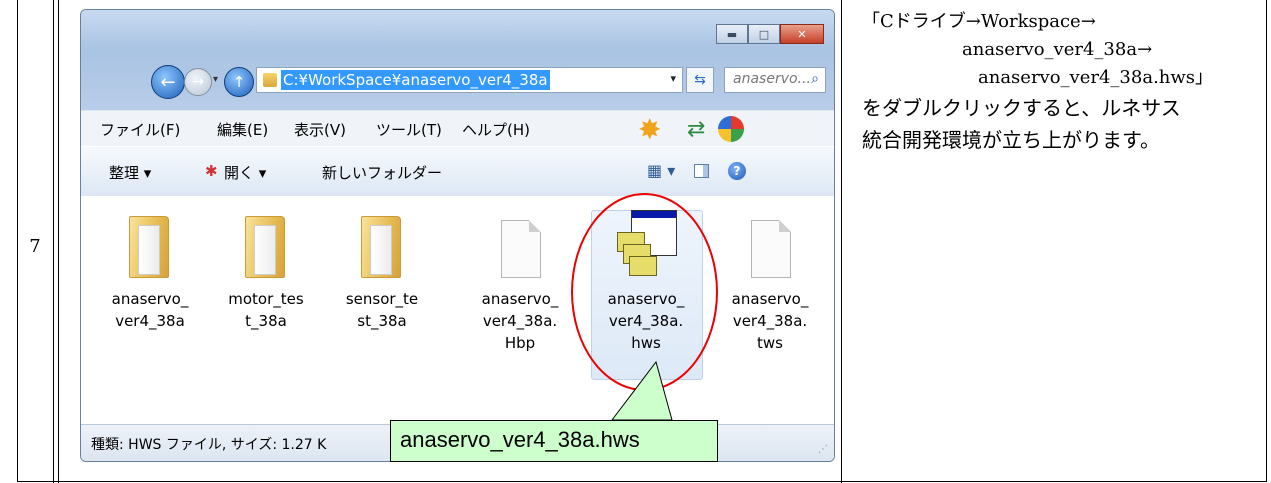 This screenshot has width=1271, height=483. What do you see at coordinates (168, 82) in the screenshot?
I see `back-button: ←` at bounding box center [168, 82].